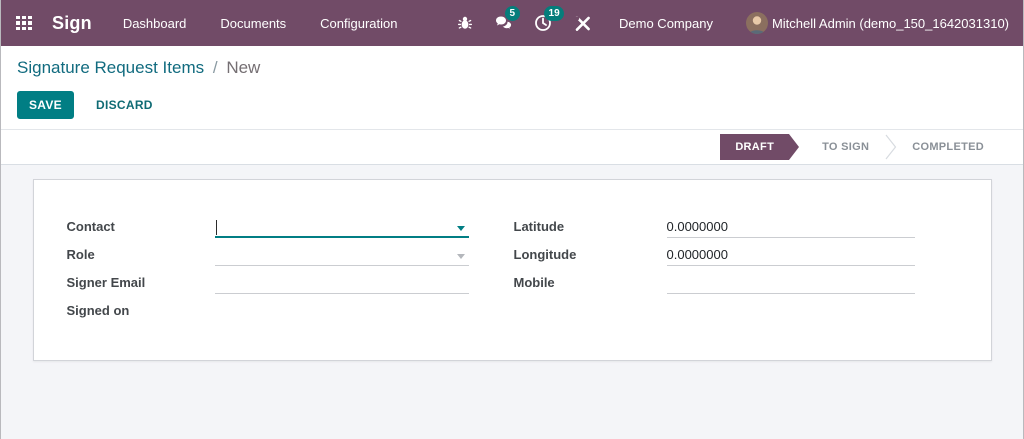 Image resolution: width=1024 pixels, height=439 pixels. I want to click on field-label-signer-email: Signer Email, so click(106, 282).